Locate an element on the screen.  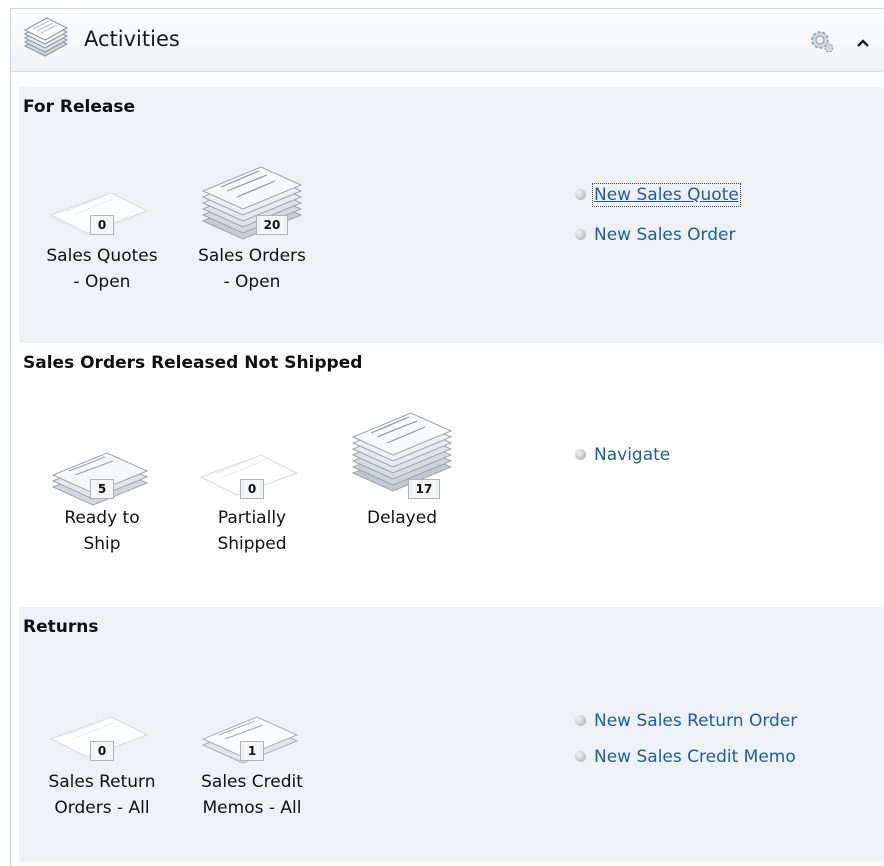
tile-sales-return-orders-all: 0 Sales Return Orders - All is located at coordinates (102, 769).